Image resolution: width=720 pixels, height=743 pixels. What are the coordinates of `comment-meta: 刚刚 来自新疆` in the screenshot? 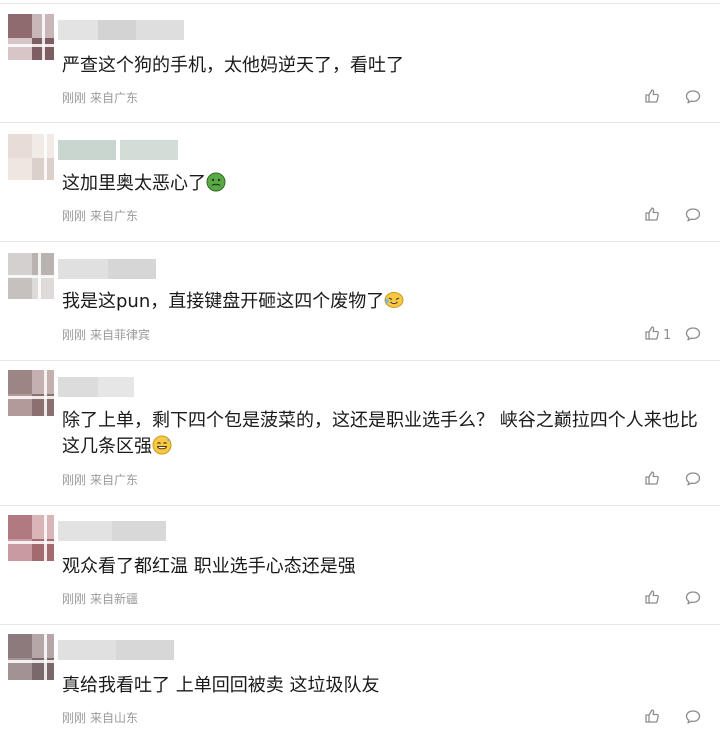 It's located at (100, 599).